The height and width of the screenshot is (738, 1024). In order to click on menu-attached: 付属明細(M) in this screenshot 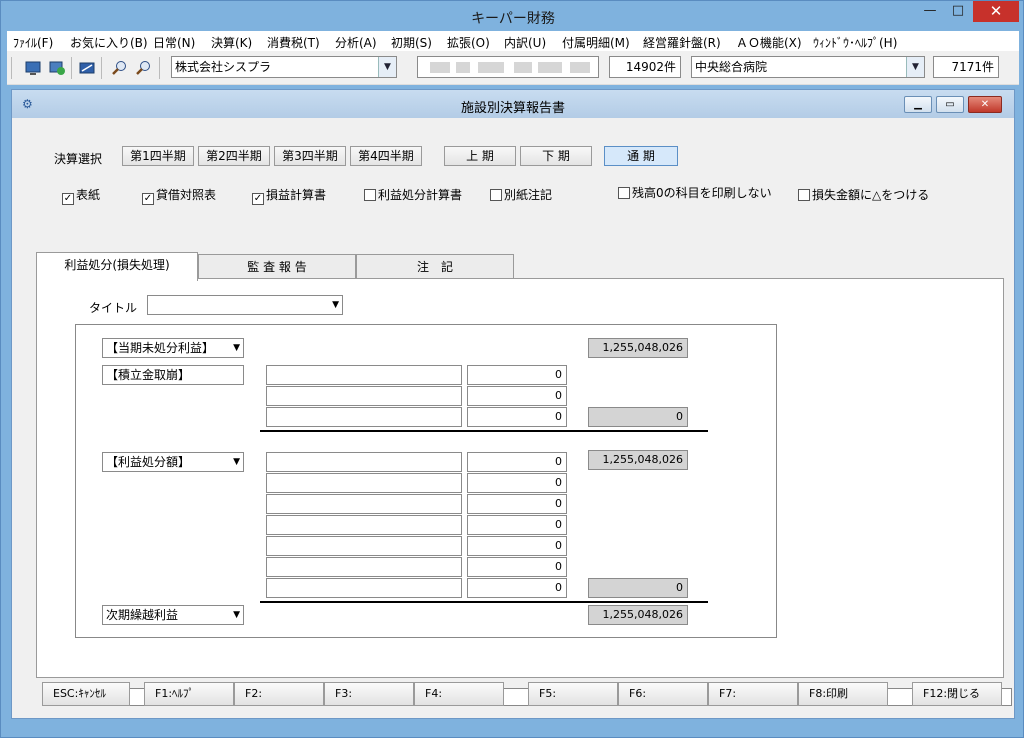, I will do `click(596, 42)`.